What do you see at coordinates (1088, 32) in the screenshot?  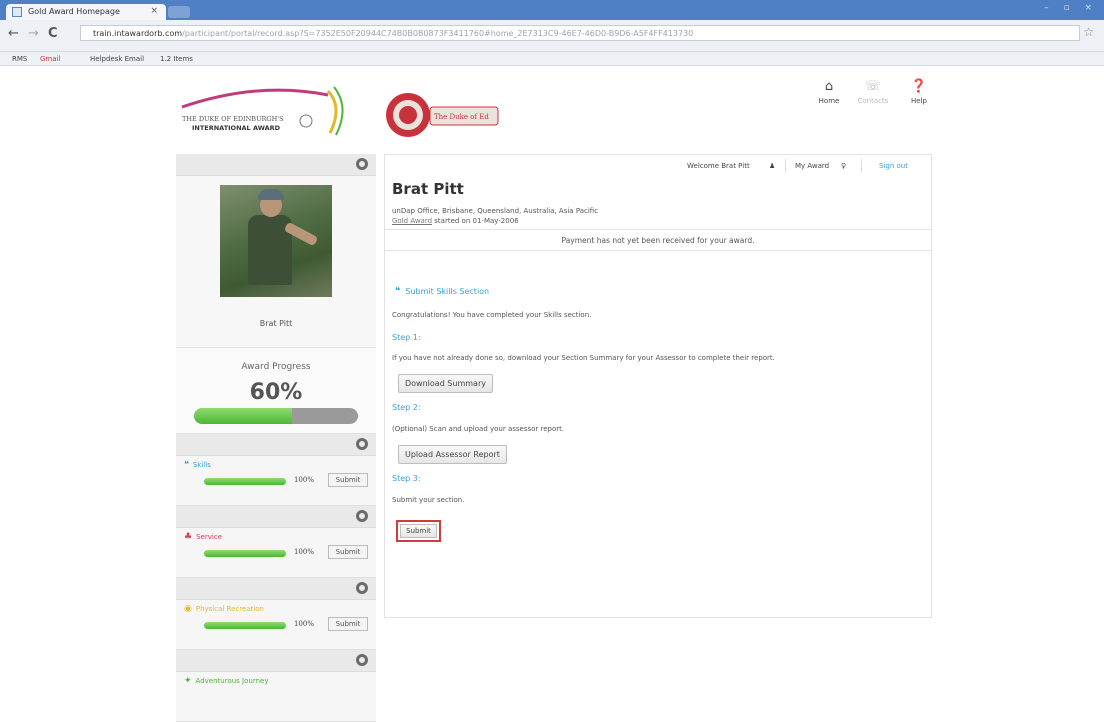 I see `bookmark-star-icon: ☆` at bounding box center [1088, 32].